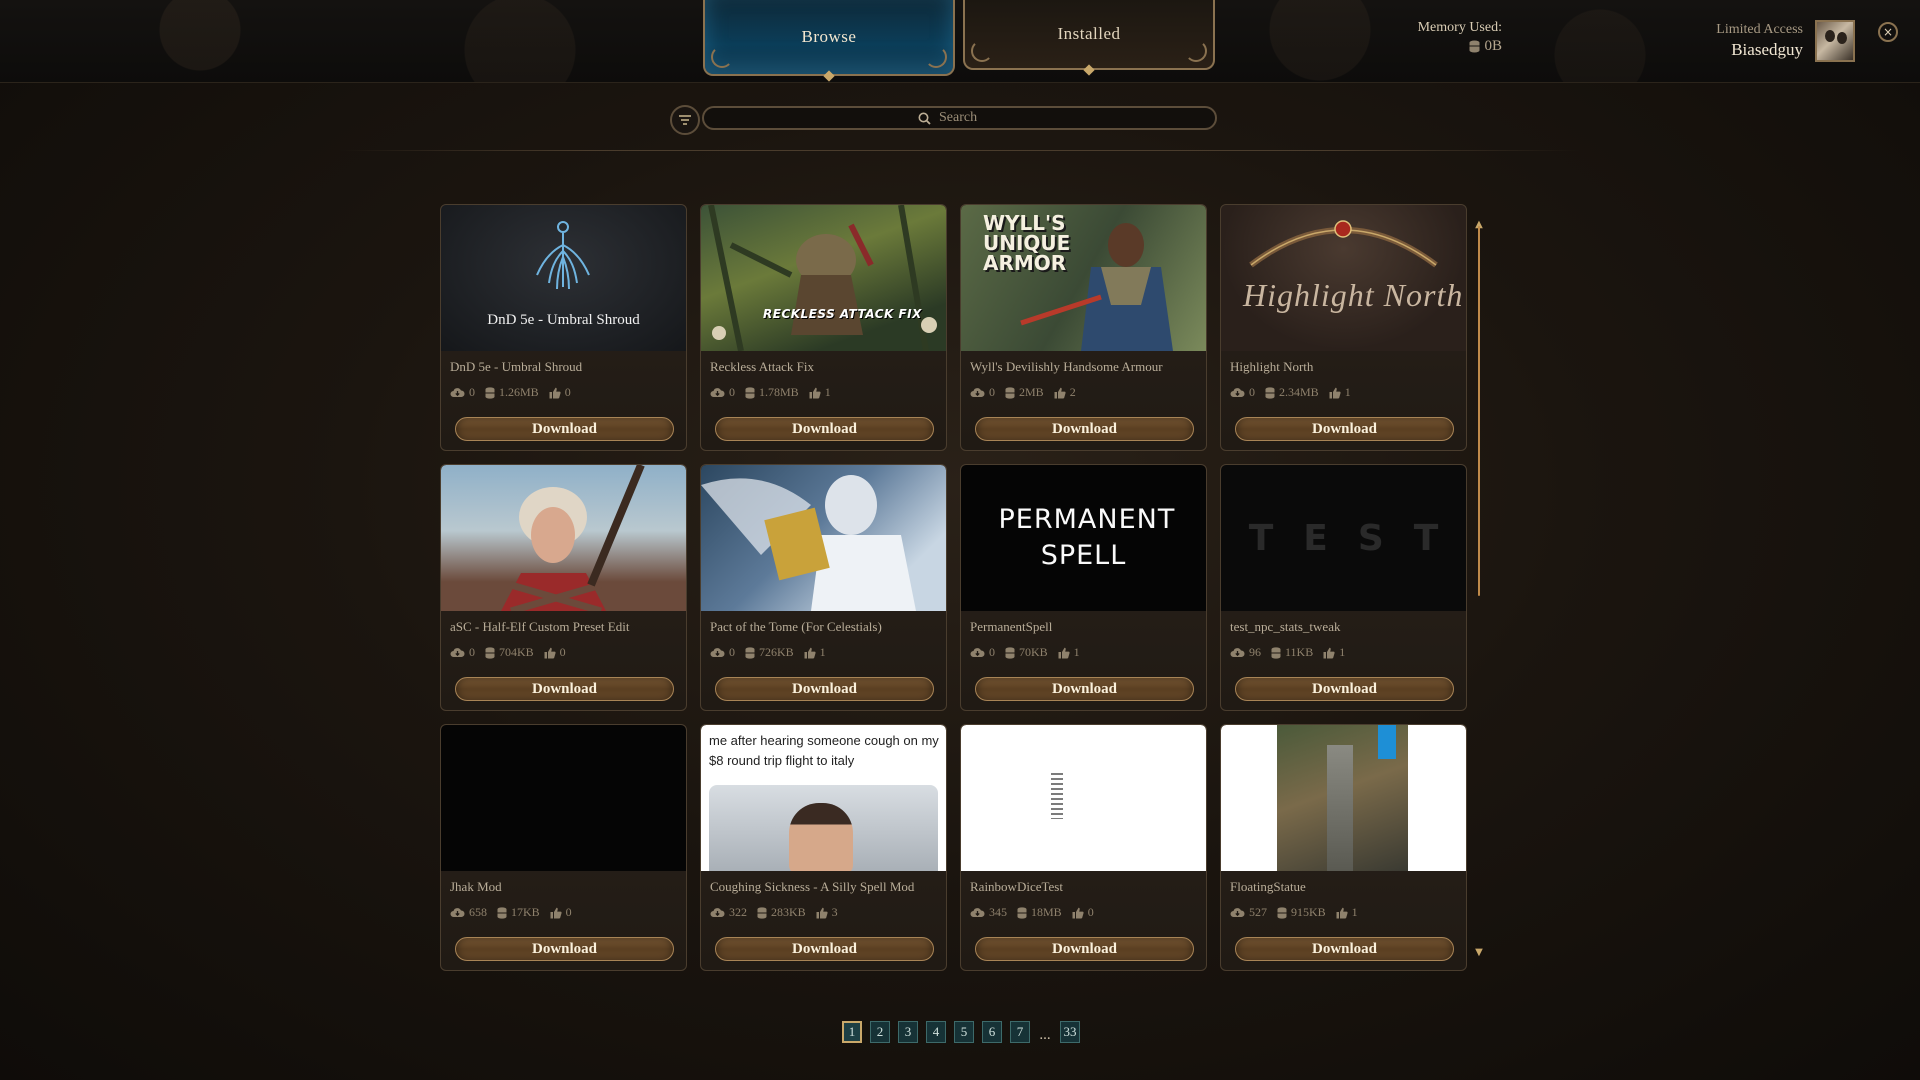 The height and width of the screenshot is (1080, 1920). What do you see at coordinates (880, 1032) in the screenshot?
I see `page-button: 2` at bounding box center [880, 1032].